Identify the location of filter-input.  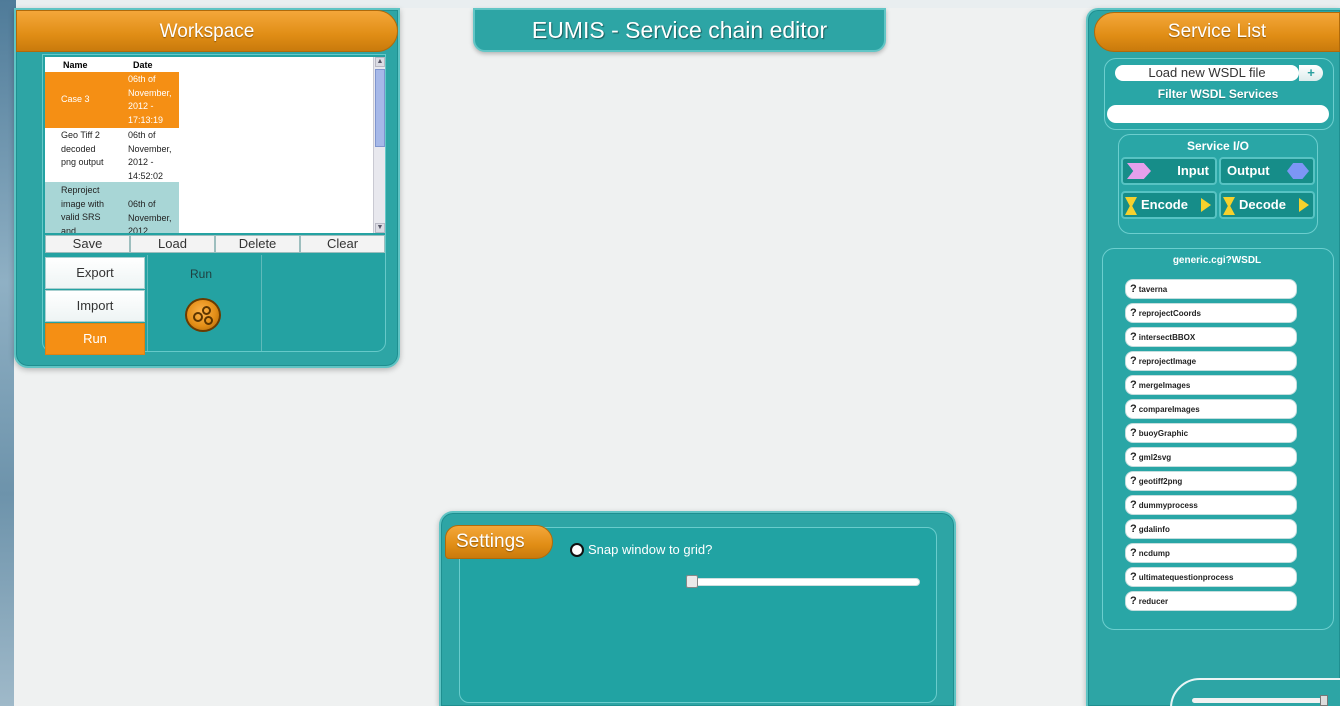
(1218, 114).